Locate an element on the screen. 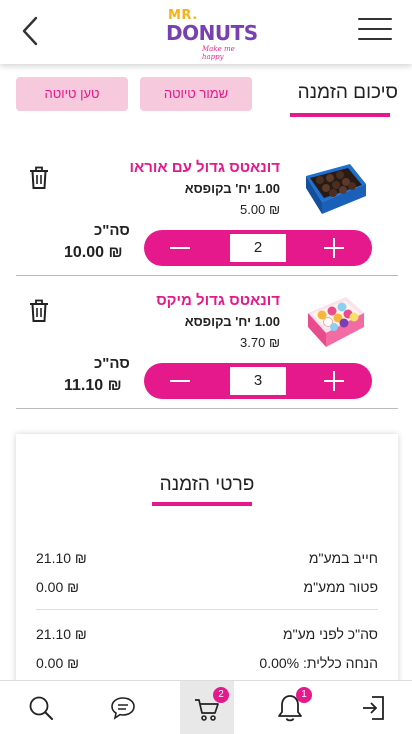 The image size is (412, 734). search-icon is located at coordinates (41, 708).